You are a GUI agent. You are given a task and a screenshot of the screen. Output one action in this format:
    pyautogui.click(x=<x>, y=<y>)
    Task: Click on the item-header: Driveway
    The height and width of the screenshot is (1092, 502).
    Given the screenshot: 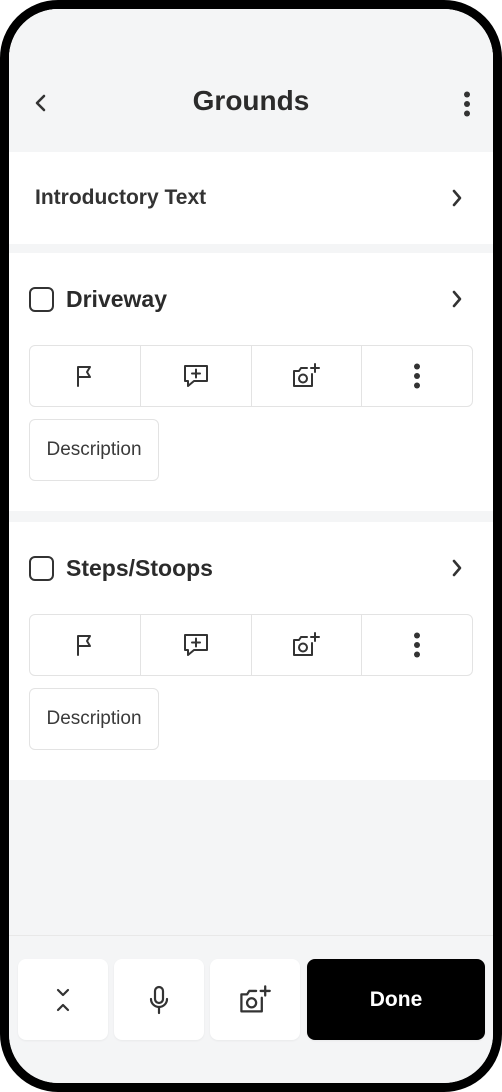 What is the action you would take?
    pyautogui.click(x=248, y=299)
    